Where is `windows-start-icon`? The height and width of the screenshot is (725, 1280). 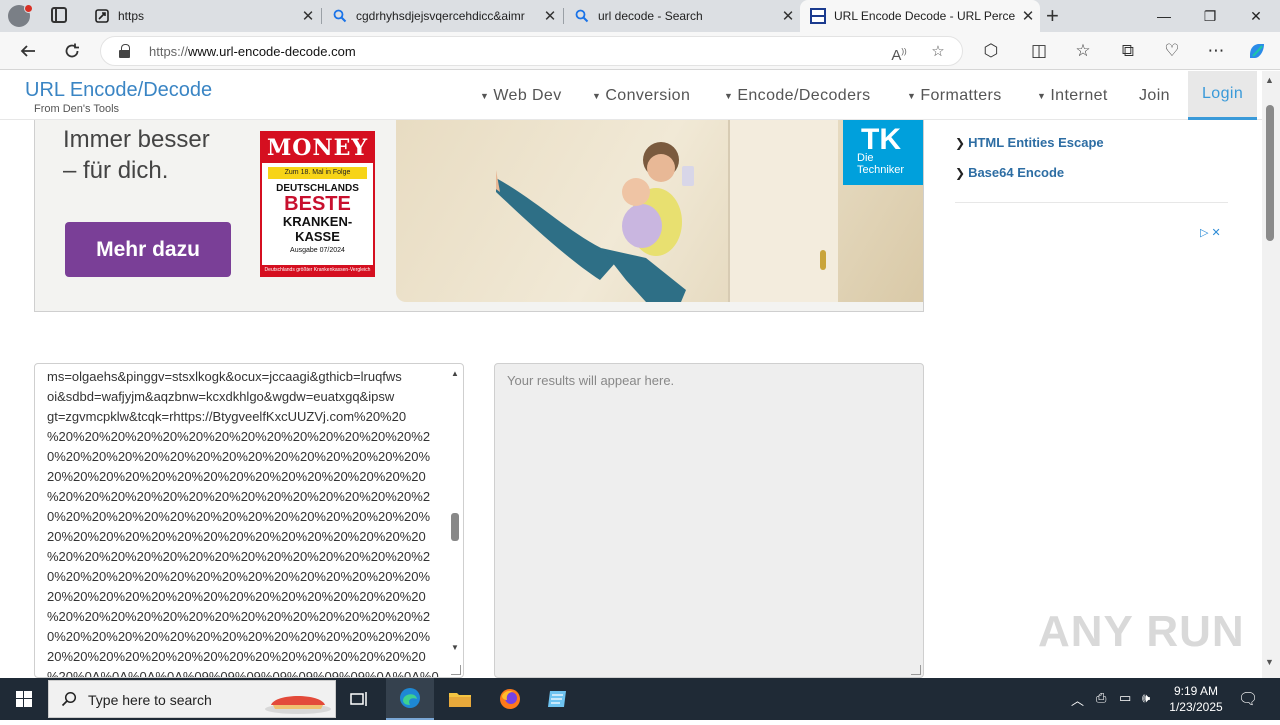
windows-start-icon is located at coordinates (24, 699).